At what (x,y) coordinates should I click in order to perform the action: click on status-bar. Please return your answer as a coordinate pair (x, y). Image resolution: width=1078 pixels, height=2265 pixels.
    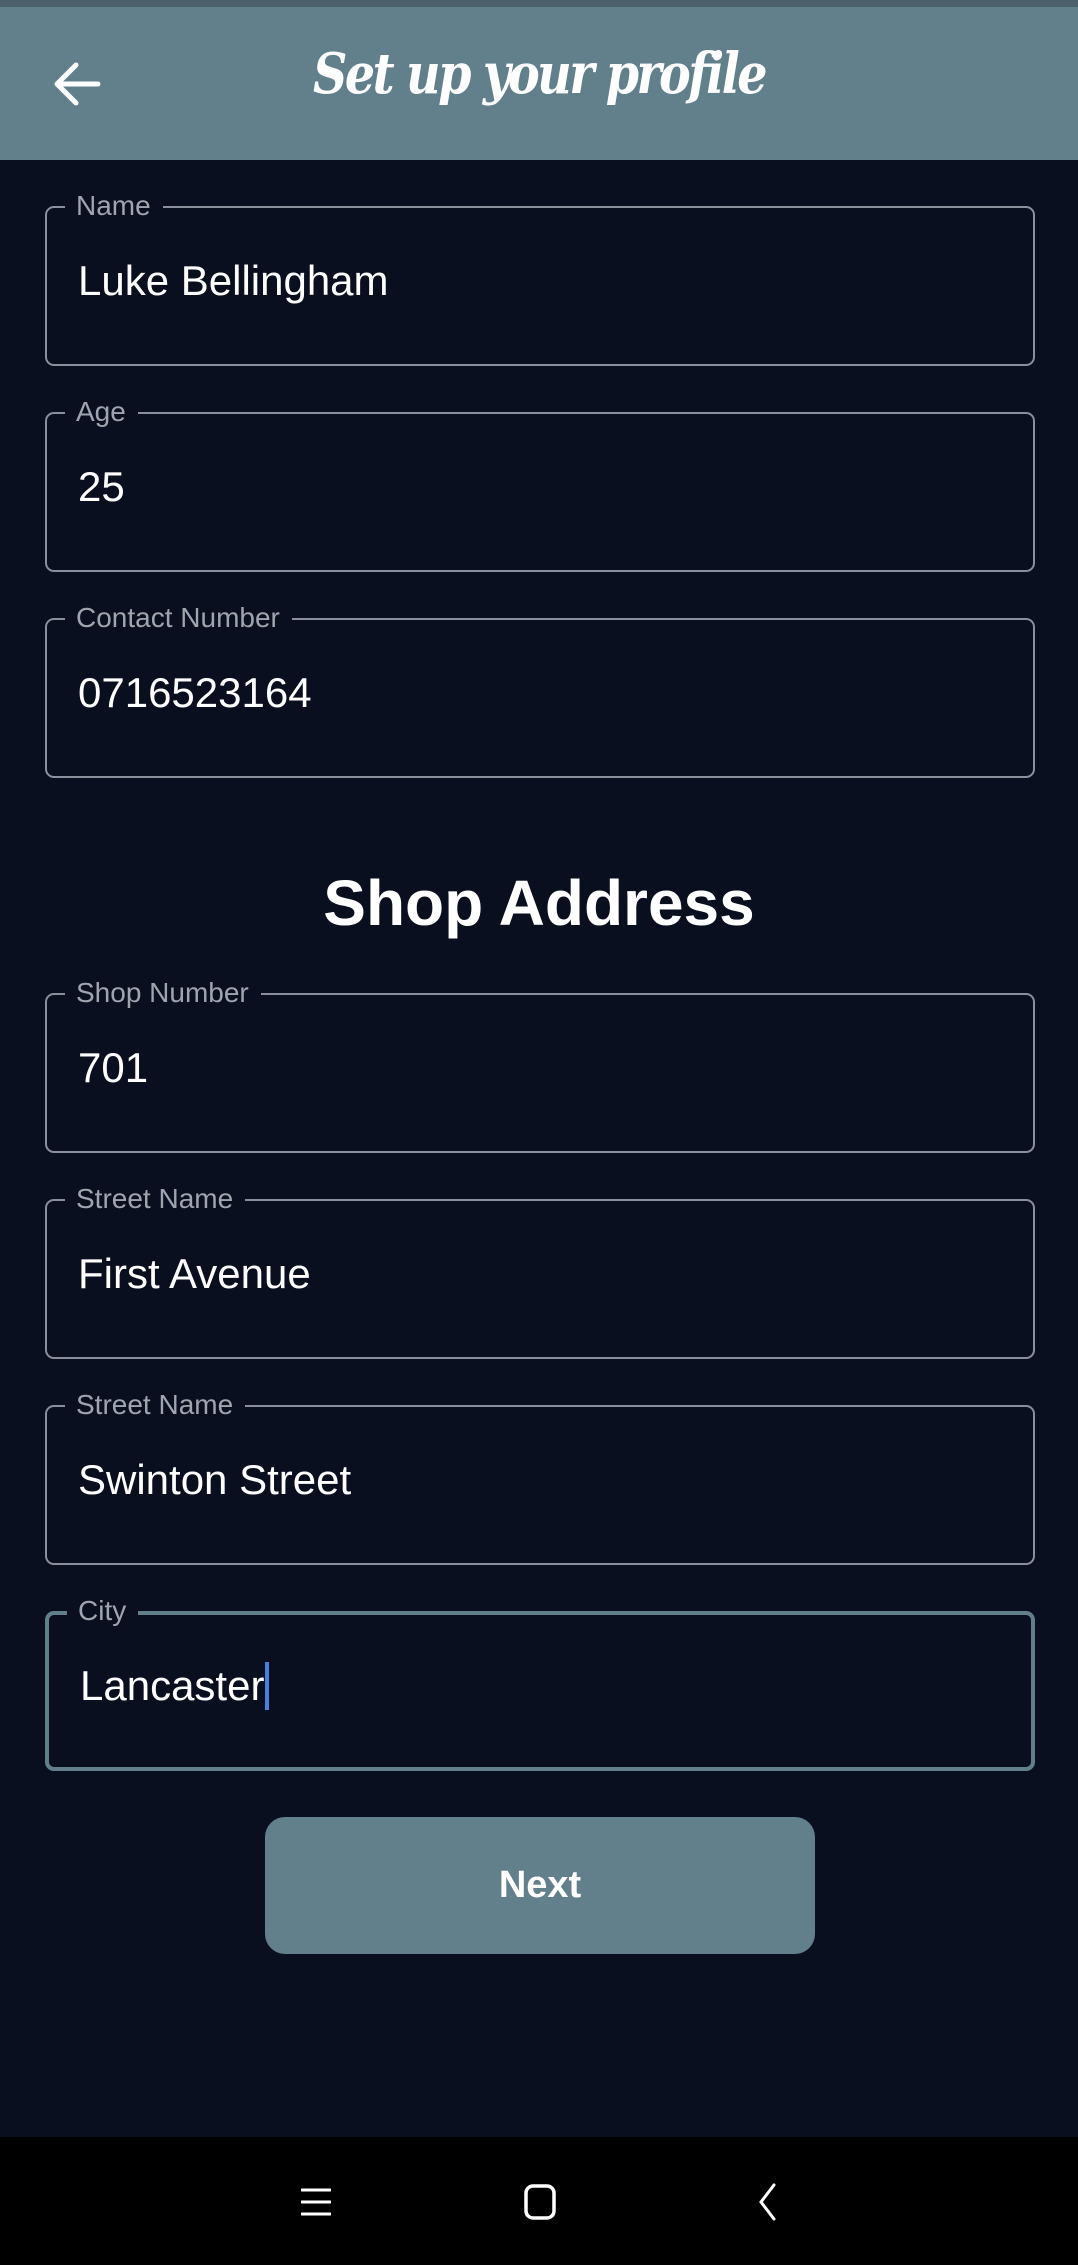
    Looking at the image, I should click on (539, 3).